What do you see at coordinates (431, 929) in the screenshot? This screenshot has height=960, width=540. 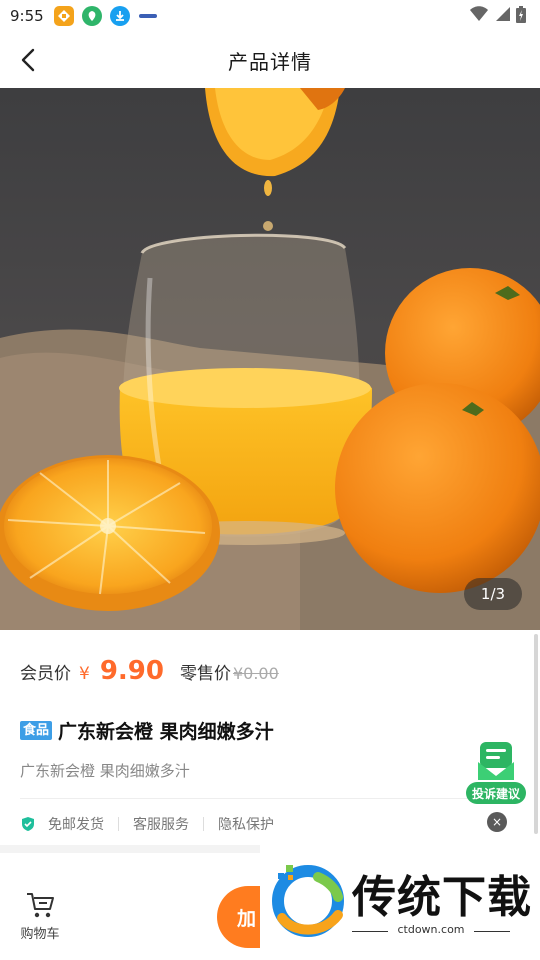 I see `watermark-url: ctdown.com` at bounding box center [431, 929].